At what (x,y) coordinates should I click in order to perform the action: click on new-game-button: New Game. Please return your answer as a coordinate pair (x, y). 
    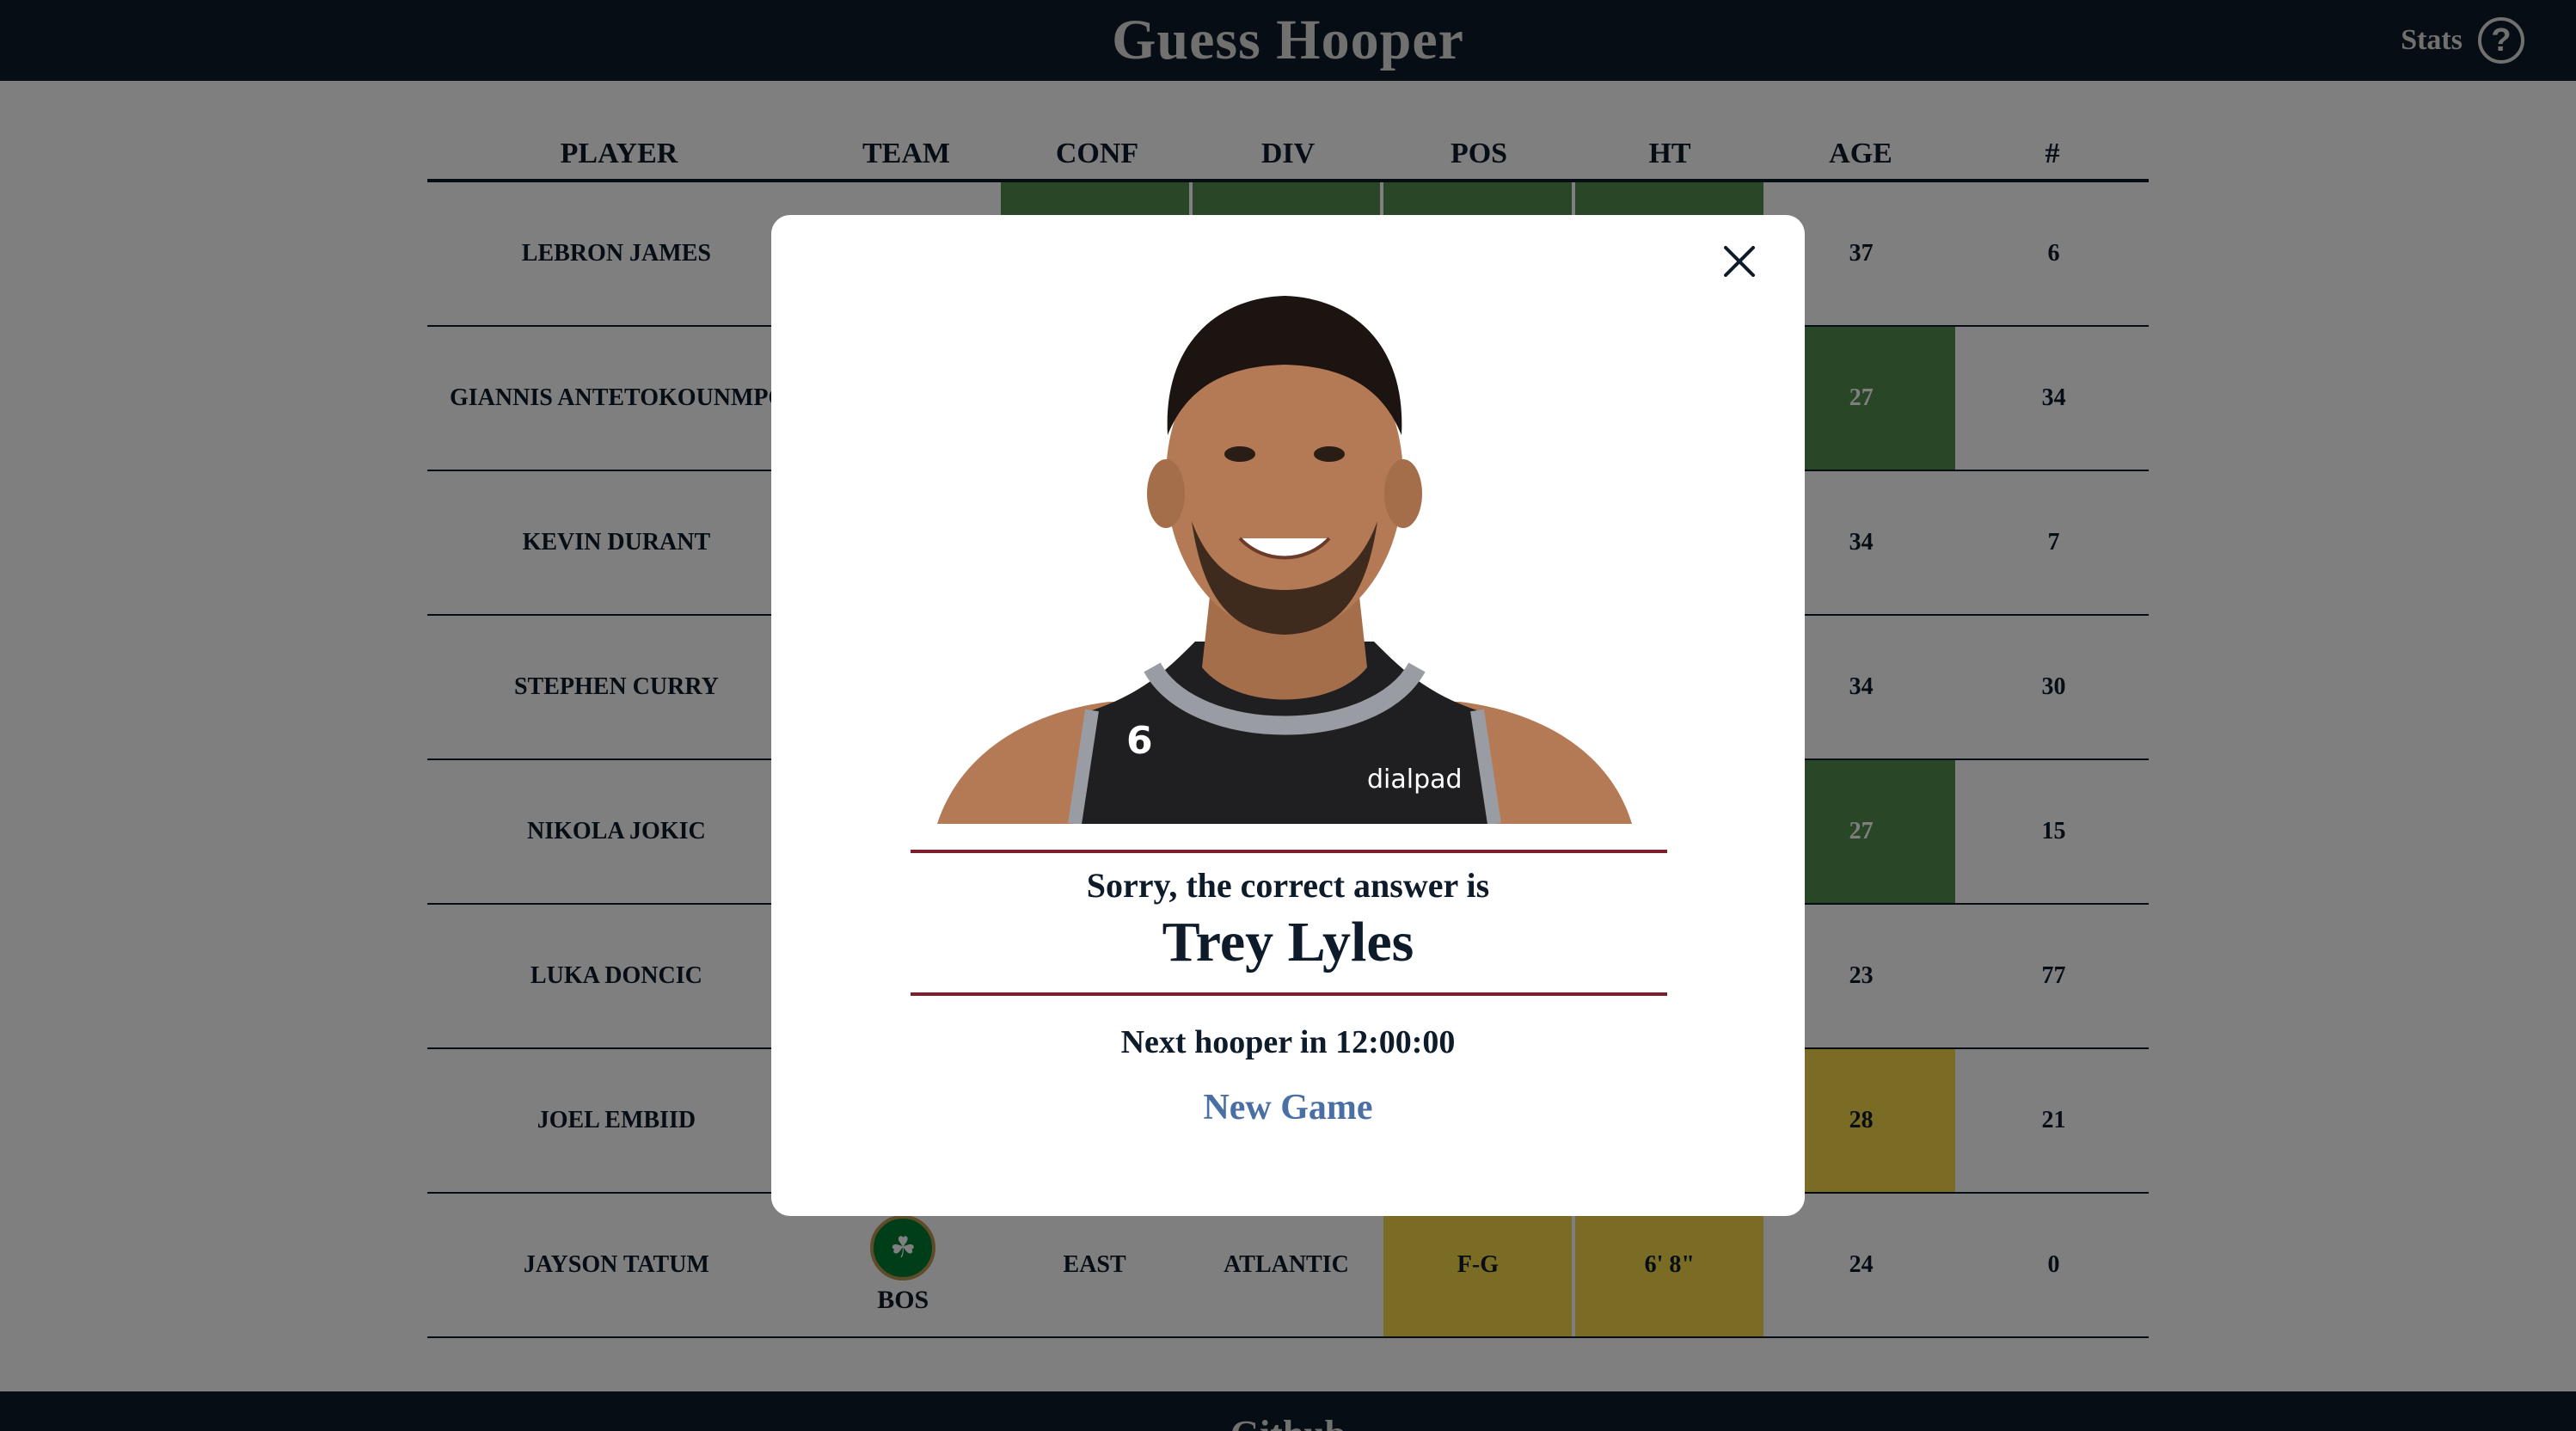
    Looking at the image, I should click on (1288, 1107).